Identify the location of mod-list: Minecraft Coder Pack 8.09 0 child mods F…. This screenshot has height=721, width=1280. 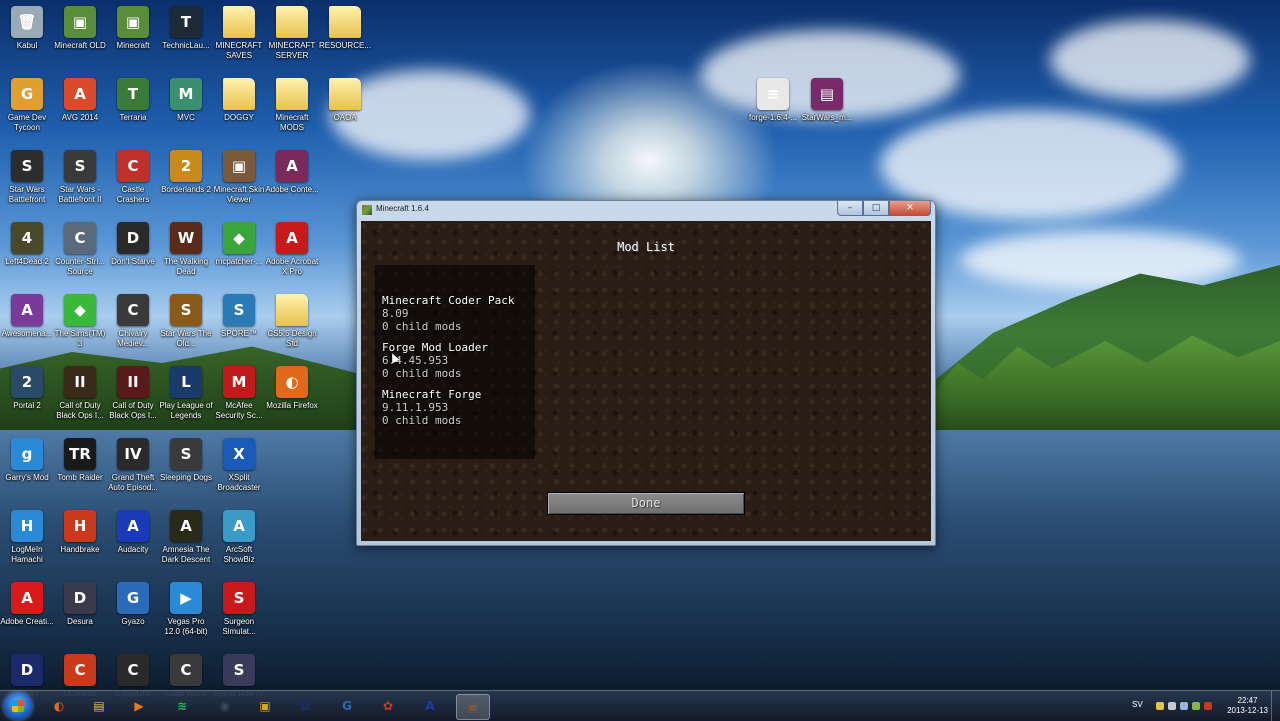
(455, 362).